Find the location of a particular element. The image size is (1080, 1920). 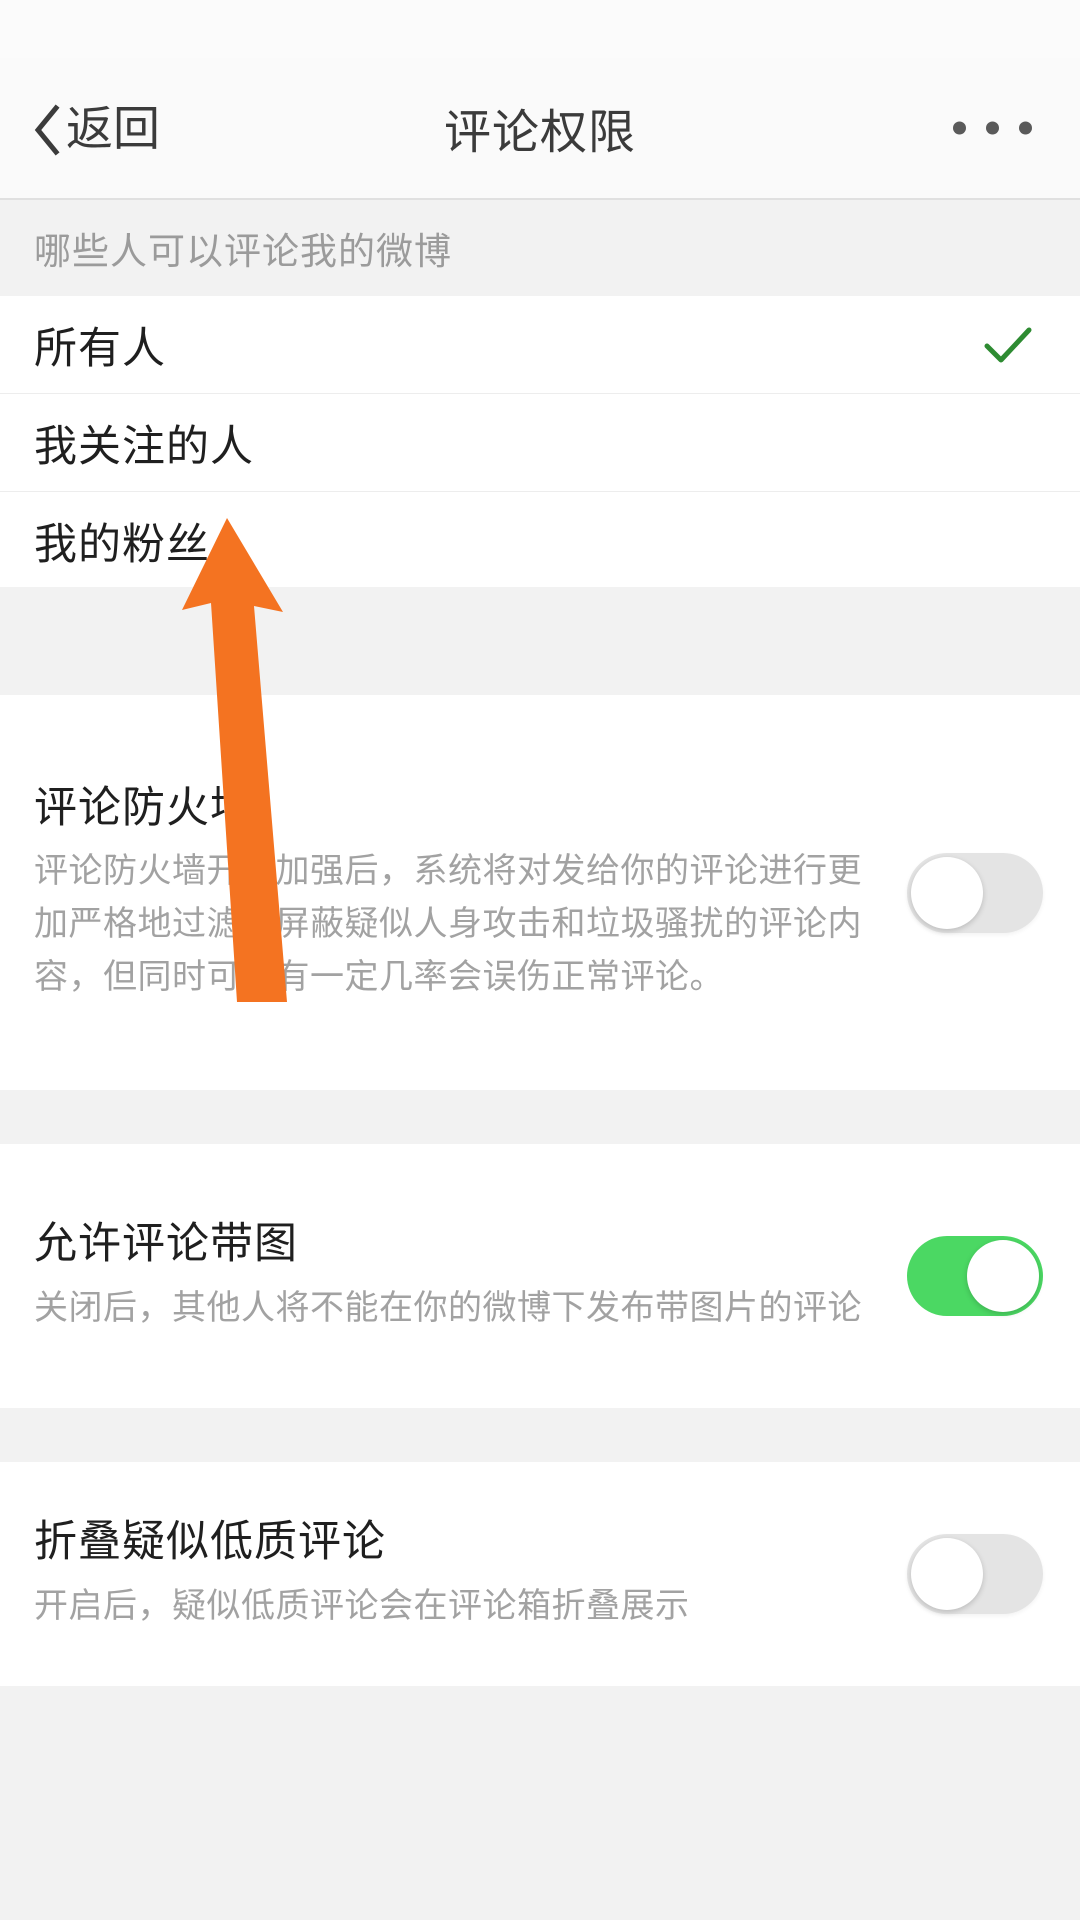

page-bottom-filler is located at coordinates (540, 1803).